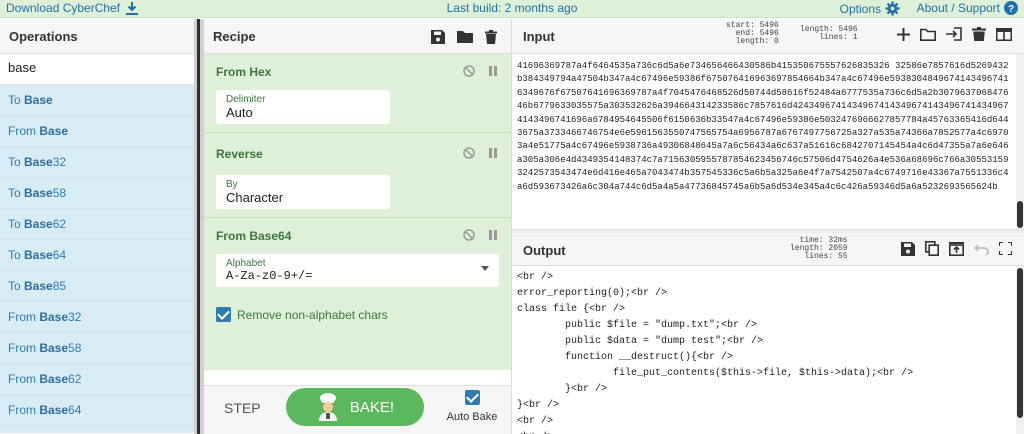 The width and height of the screenshot is (1024, 434). I want to click on input-length-stats: length: 5496 lines: 1, so click(829, 34).